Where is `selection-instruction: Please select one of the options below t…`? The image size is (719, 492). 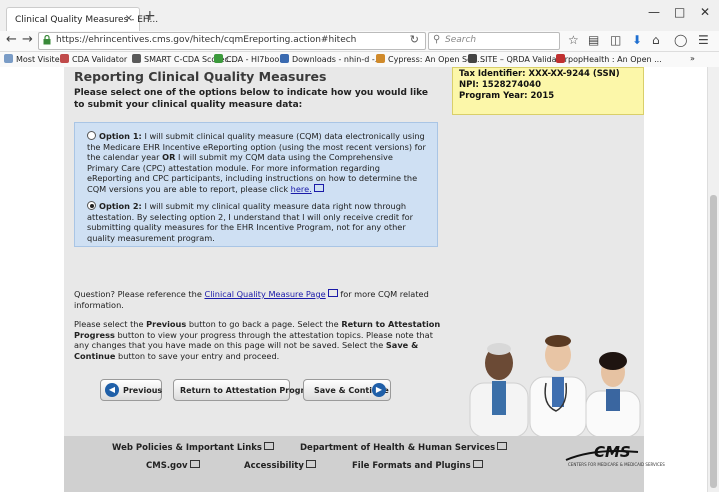
selection-instruction: Please select one of the options below t… is located at coordinates (251, 99).